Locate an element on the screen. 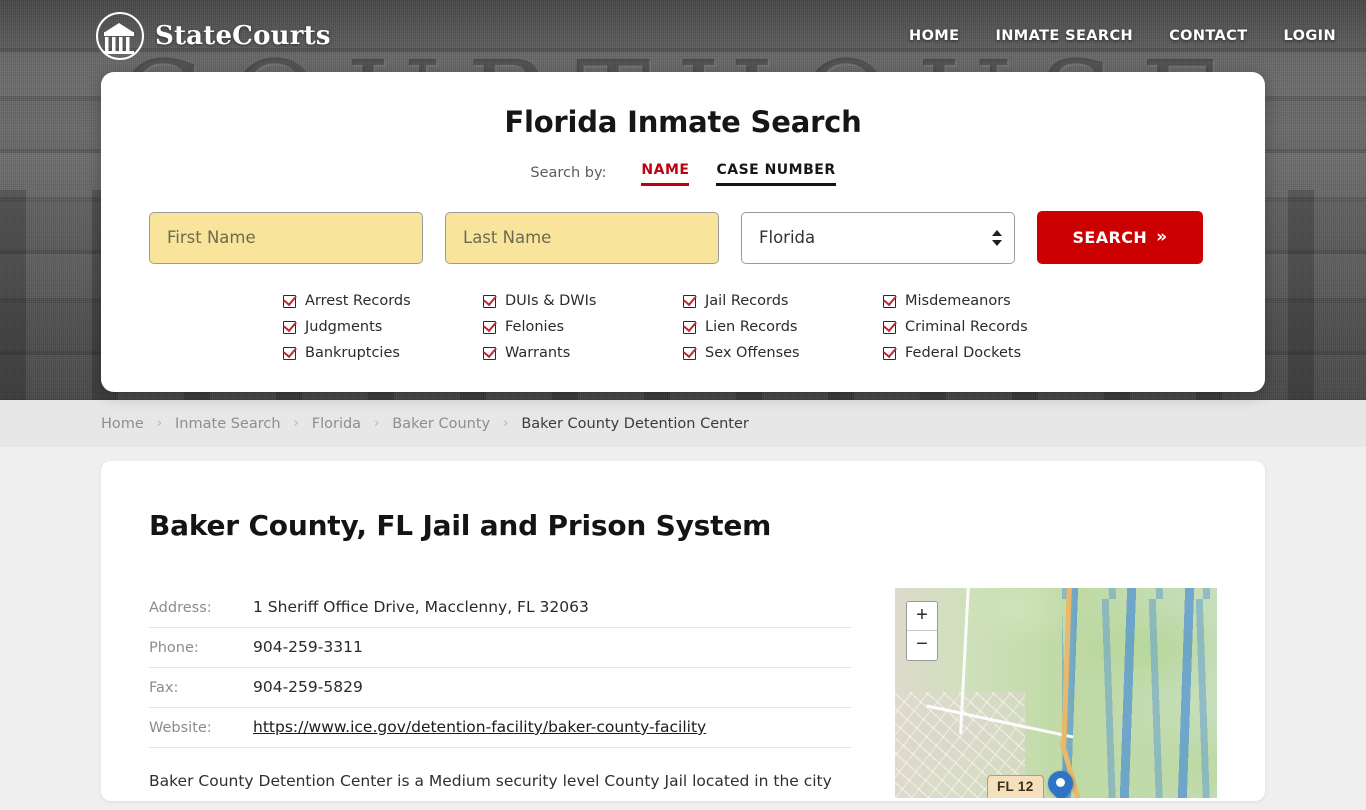 This screenshot has height=810, width=1366. state-select: Florida is located at coordinates (878, 237).